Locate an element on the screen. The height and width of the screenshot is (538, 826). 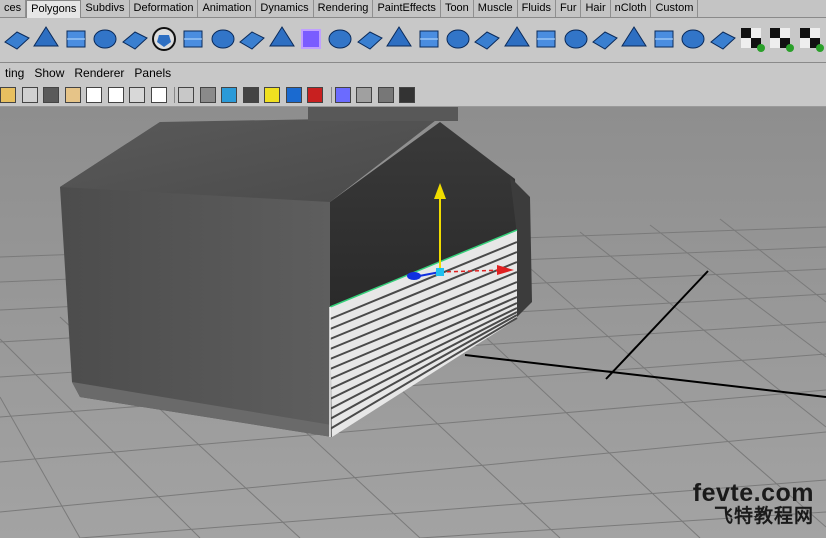
merge-vertices-icon is located at coordinates (487, 39).